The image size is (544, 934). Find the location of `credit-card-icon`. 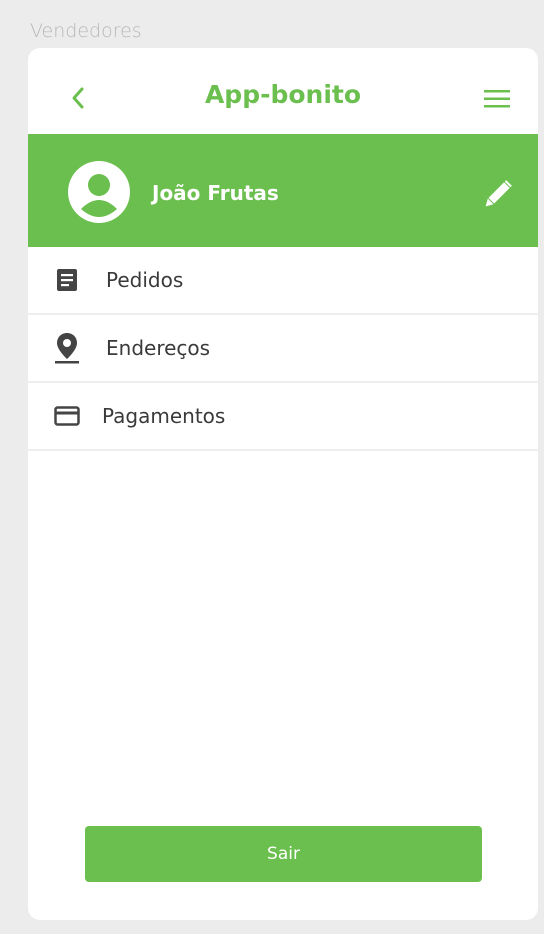

credit-card-icon is located at coordinates (67, 416).